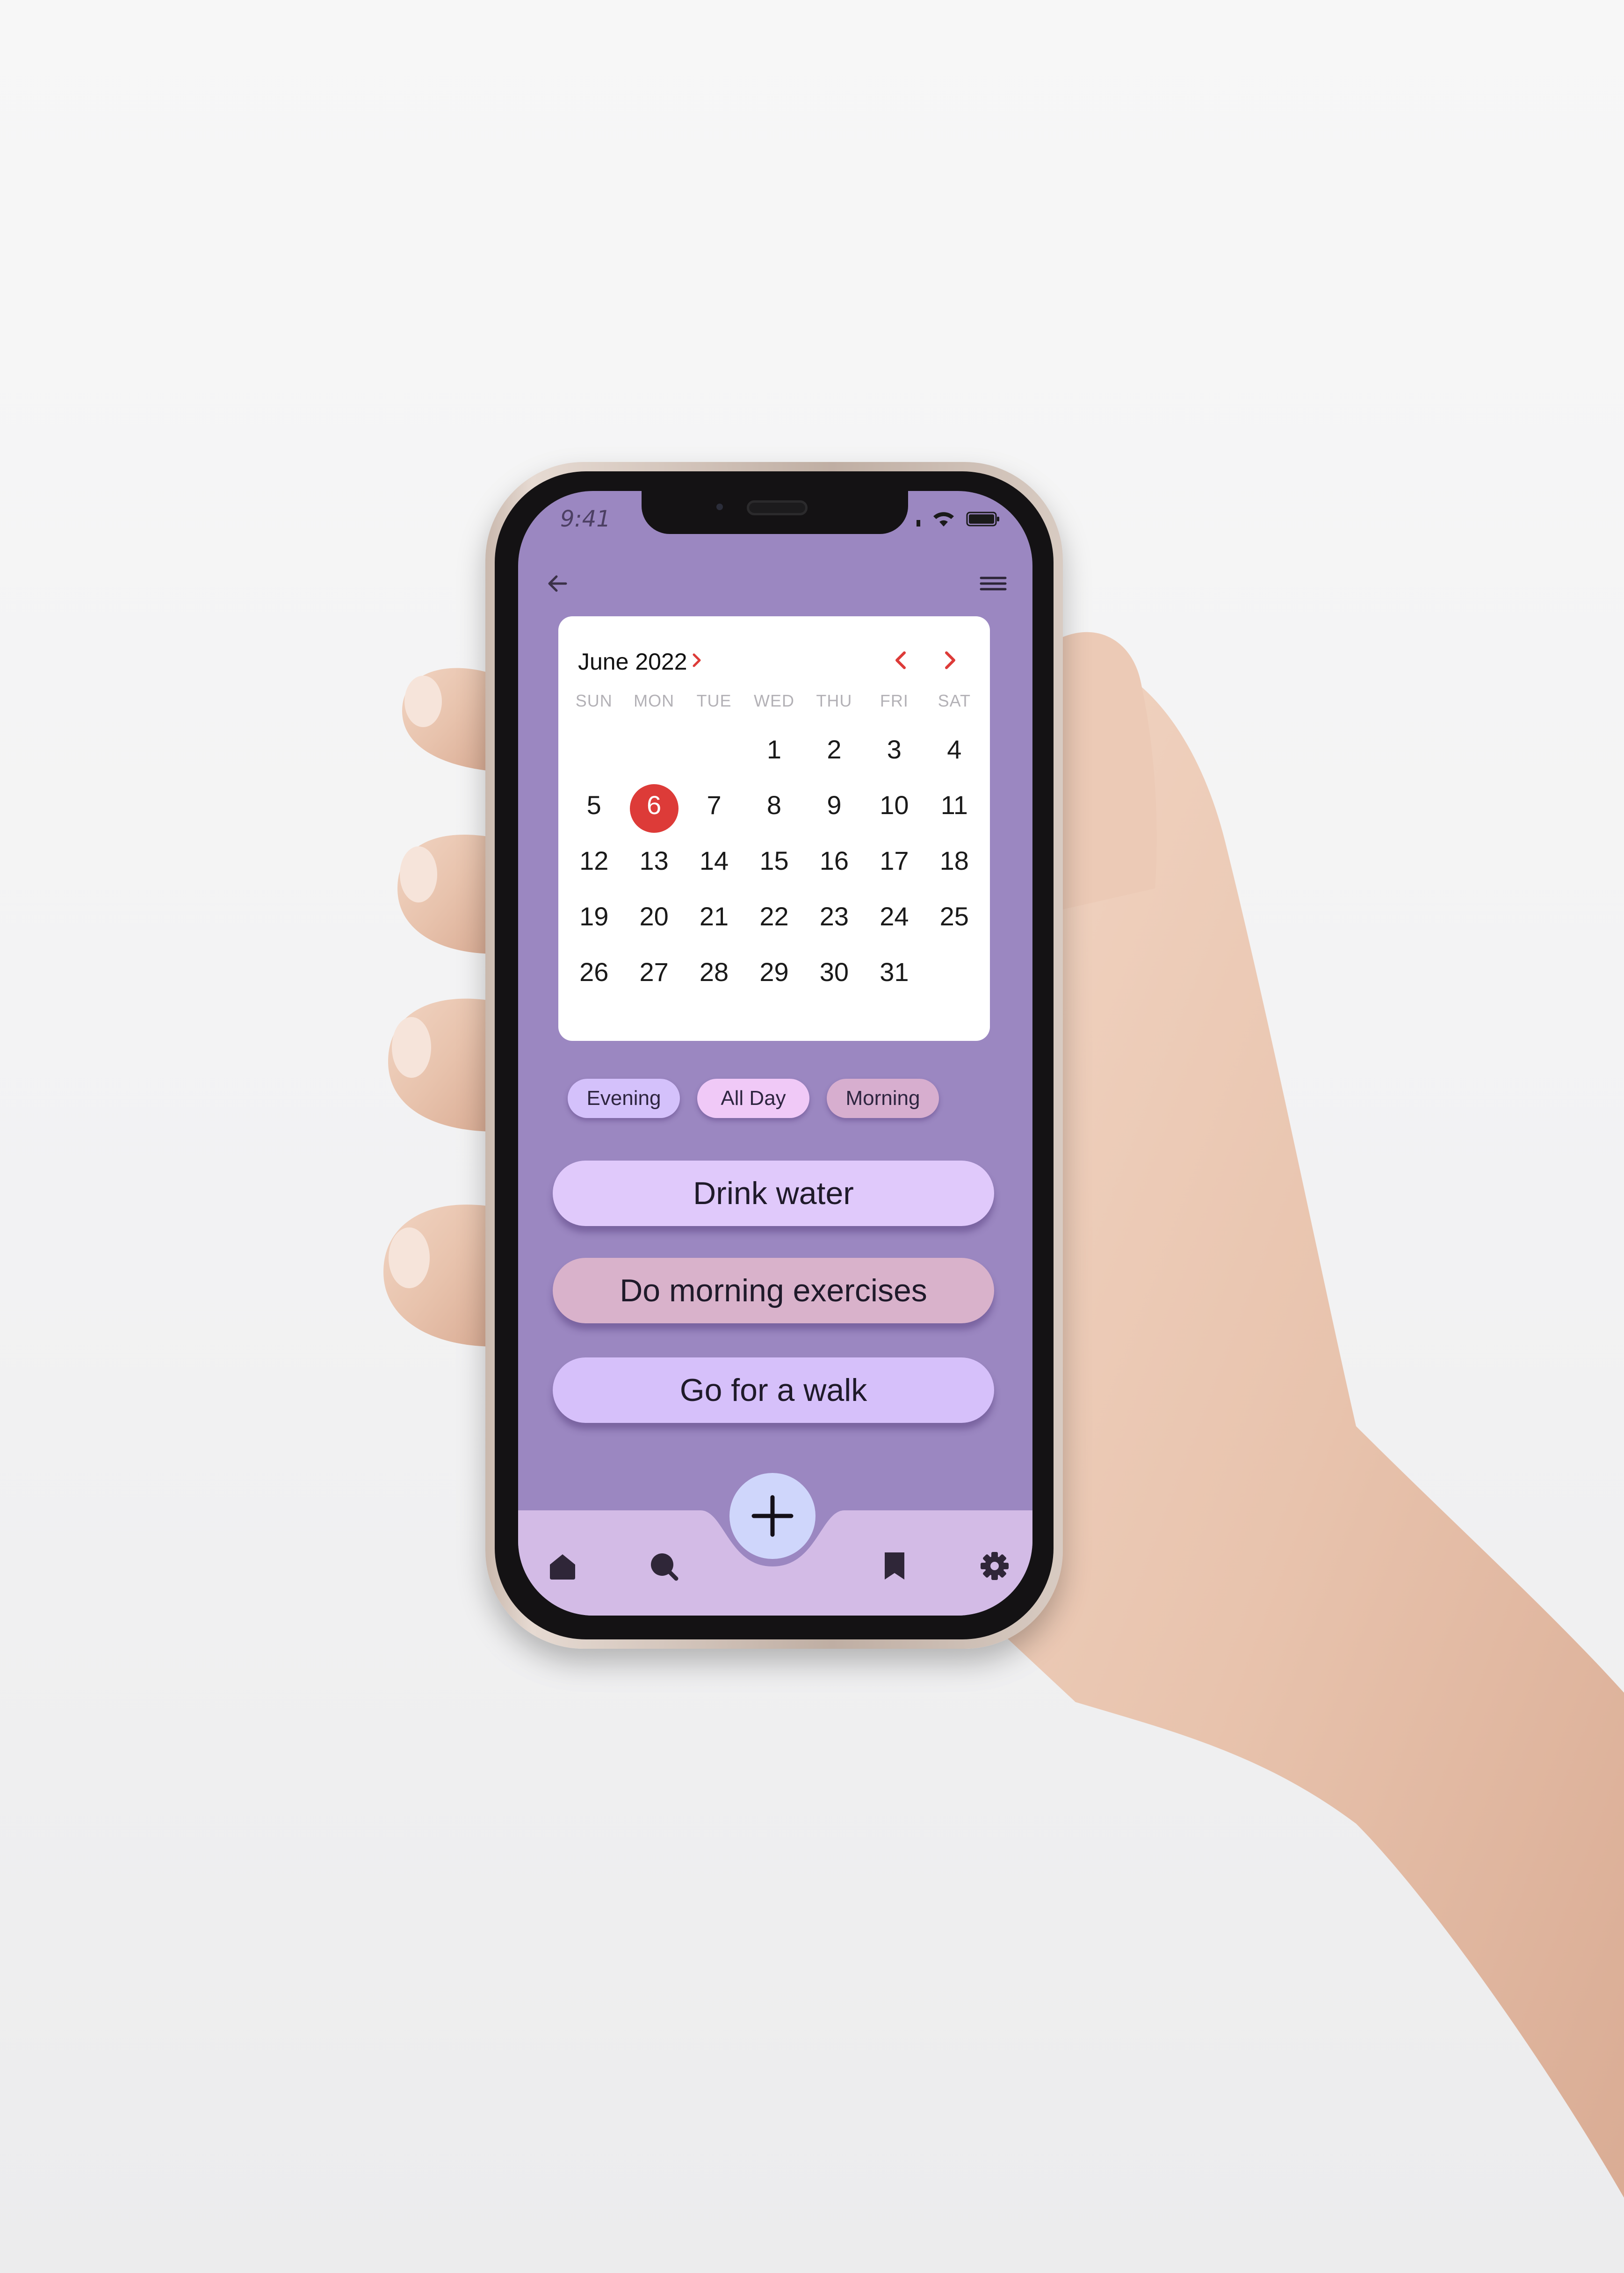 The image size is (1624, 2273). What do you see at coordinates (624, 1098) in the screenshot?
I see `filter-chip-evening: Evening` at bounding box center [624, 1098].